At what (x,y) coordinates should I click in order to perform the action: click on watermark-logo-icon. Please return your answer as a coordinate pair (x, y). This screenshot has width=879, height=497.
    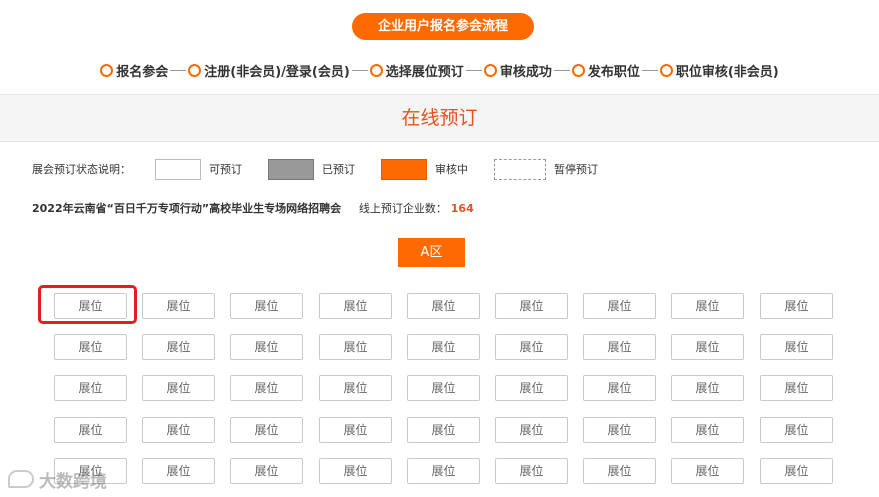
    Looking at the image, I should click on (21, 479).